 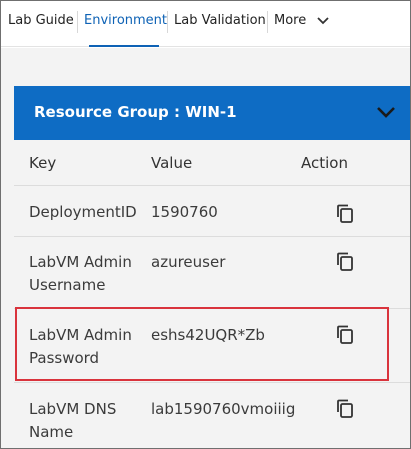 What do you see at coordinates (73, 409) in the screenshot?
I see `row-key: LabVM DNS` at bounding box center [73, 409].